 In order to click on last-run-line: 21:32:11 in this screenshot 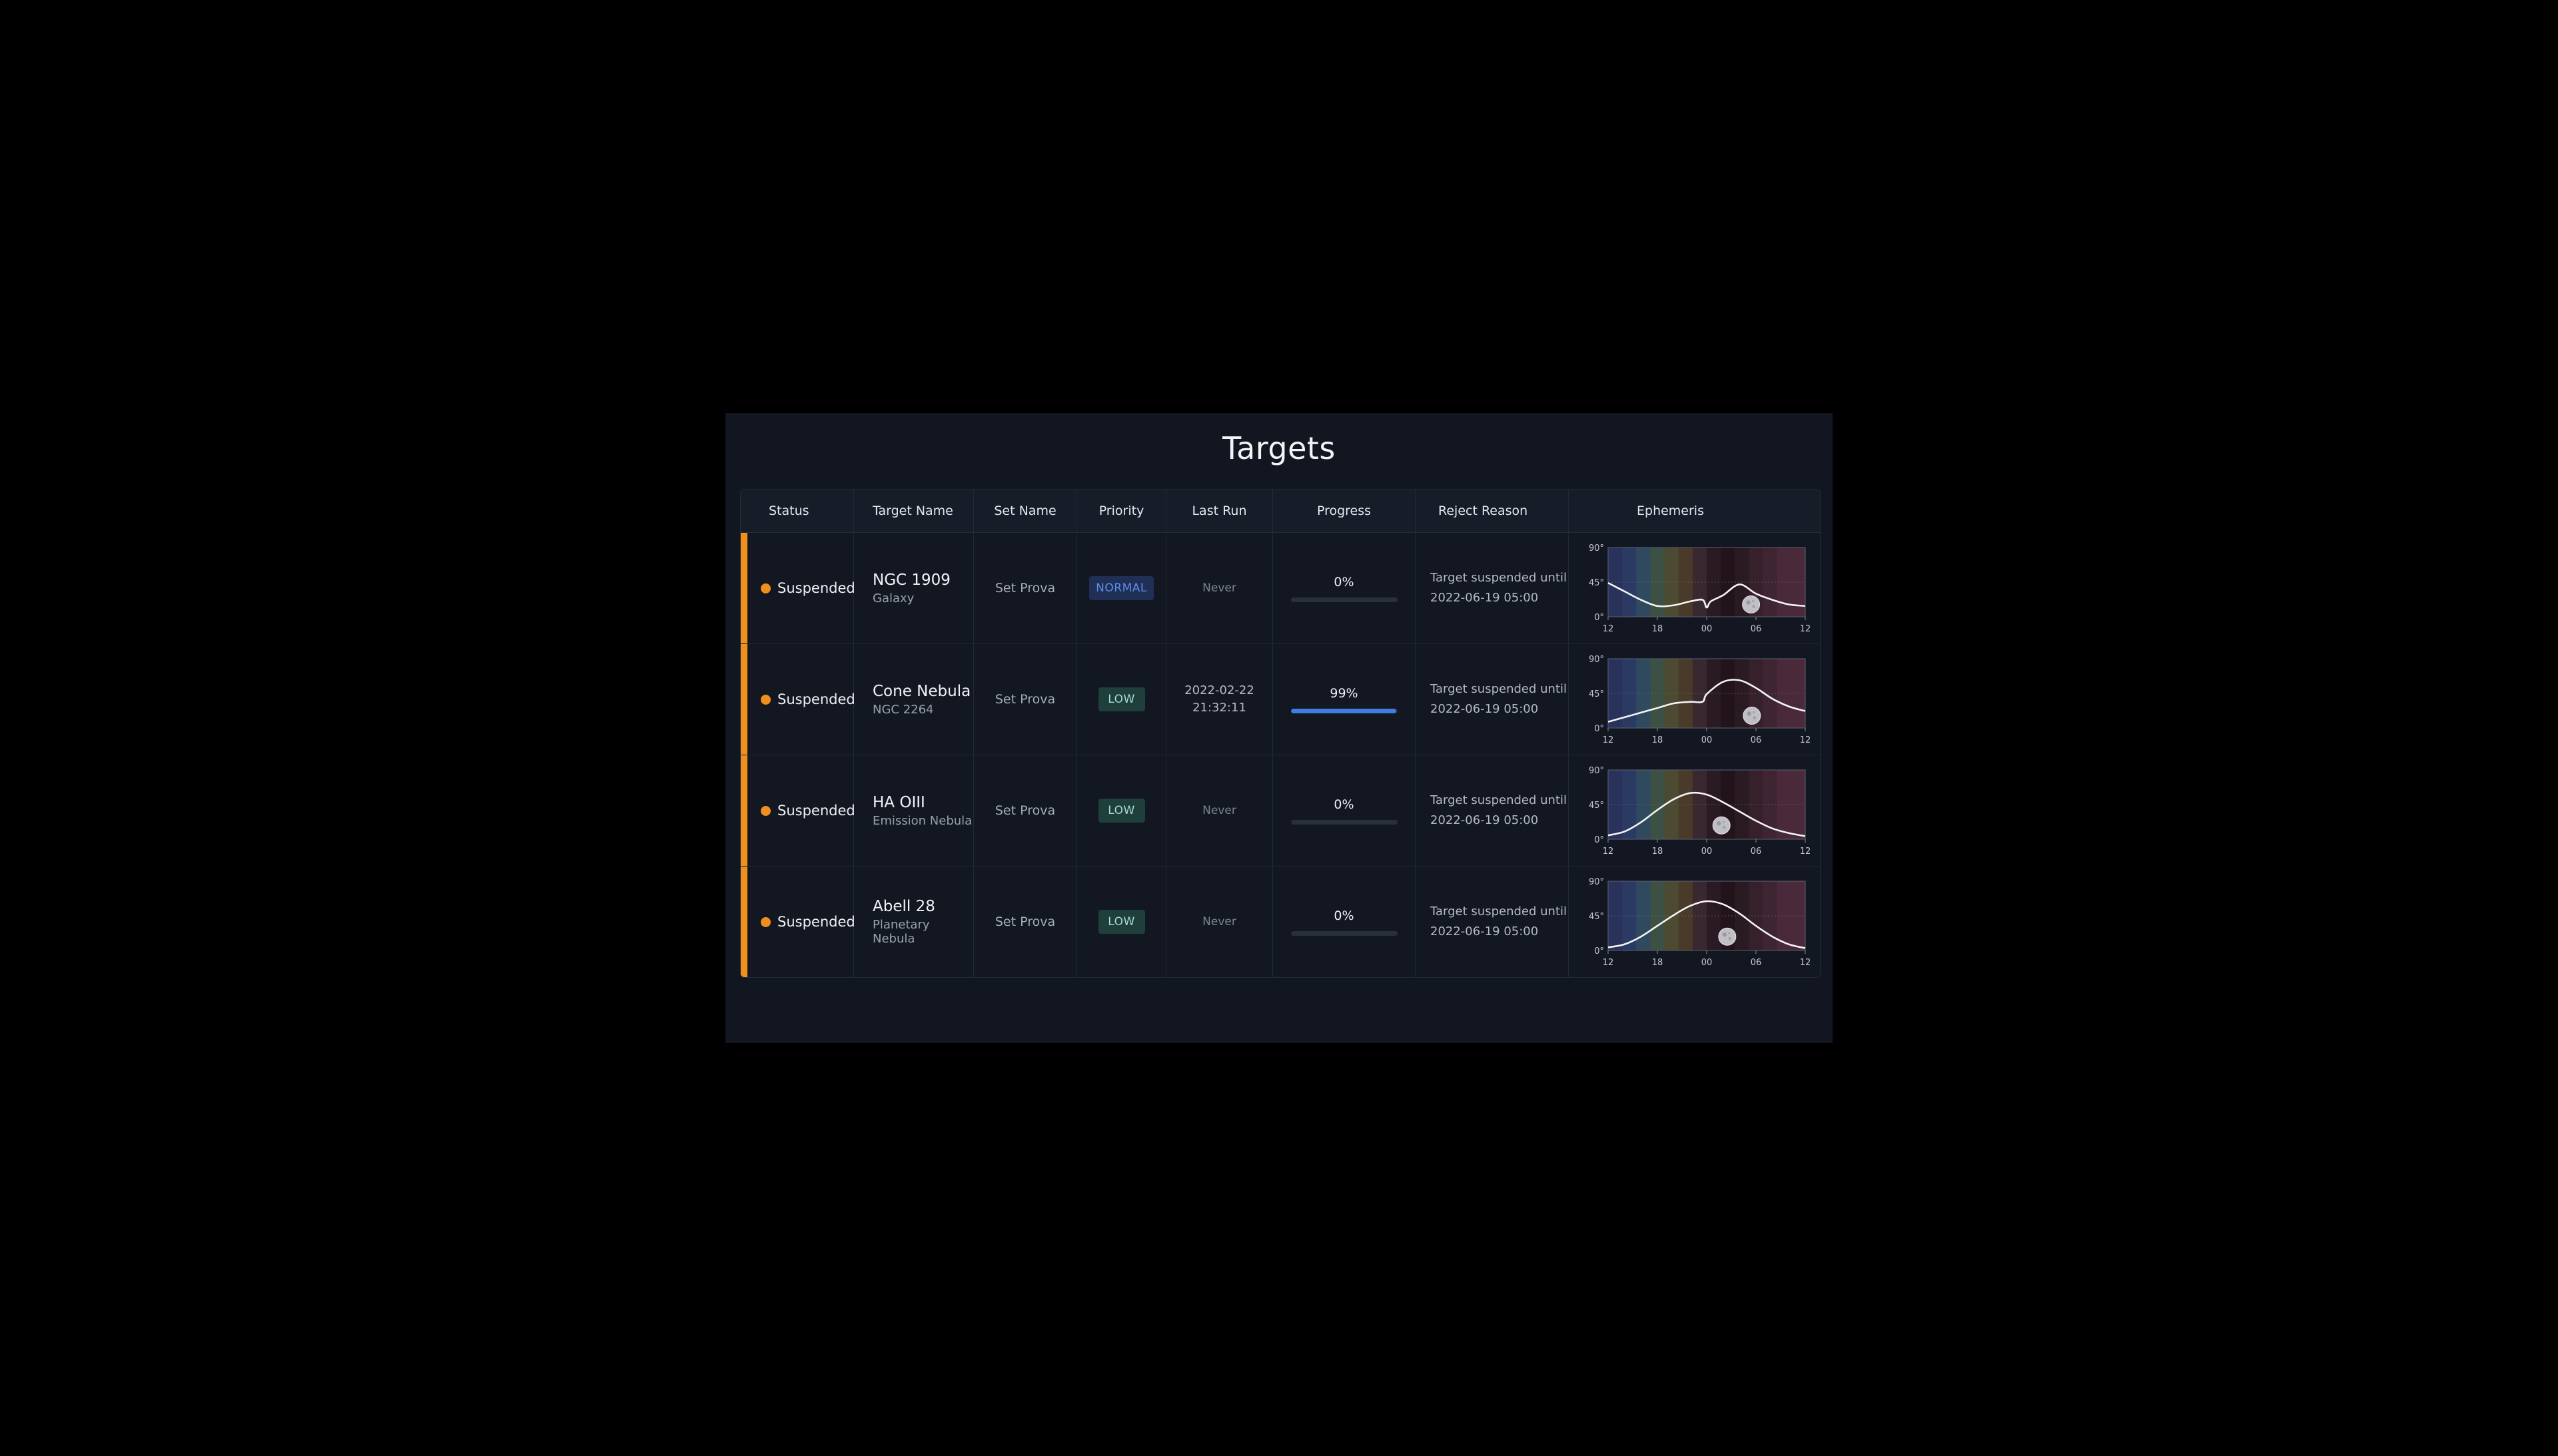, I will do `click(1219, 708)`.